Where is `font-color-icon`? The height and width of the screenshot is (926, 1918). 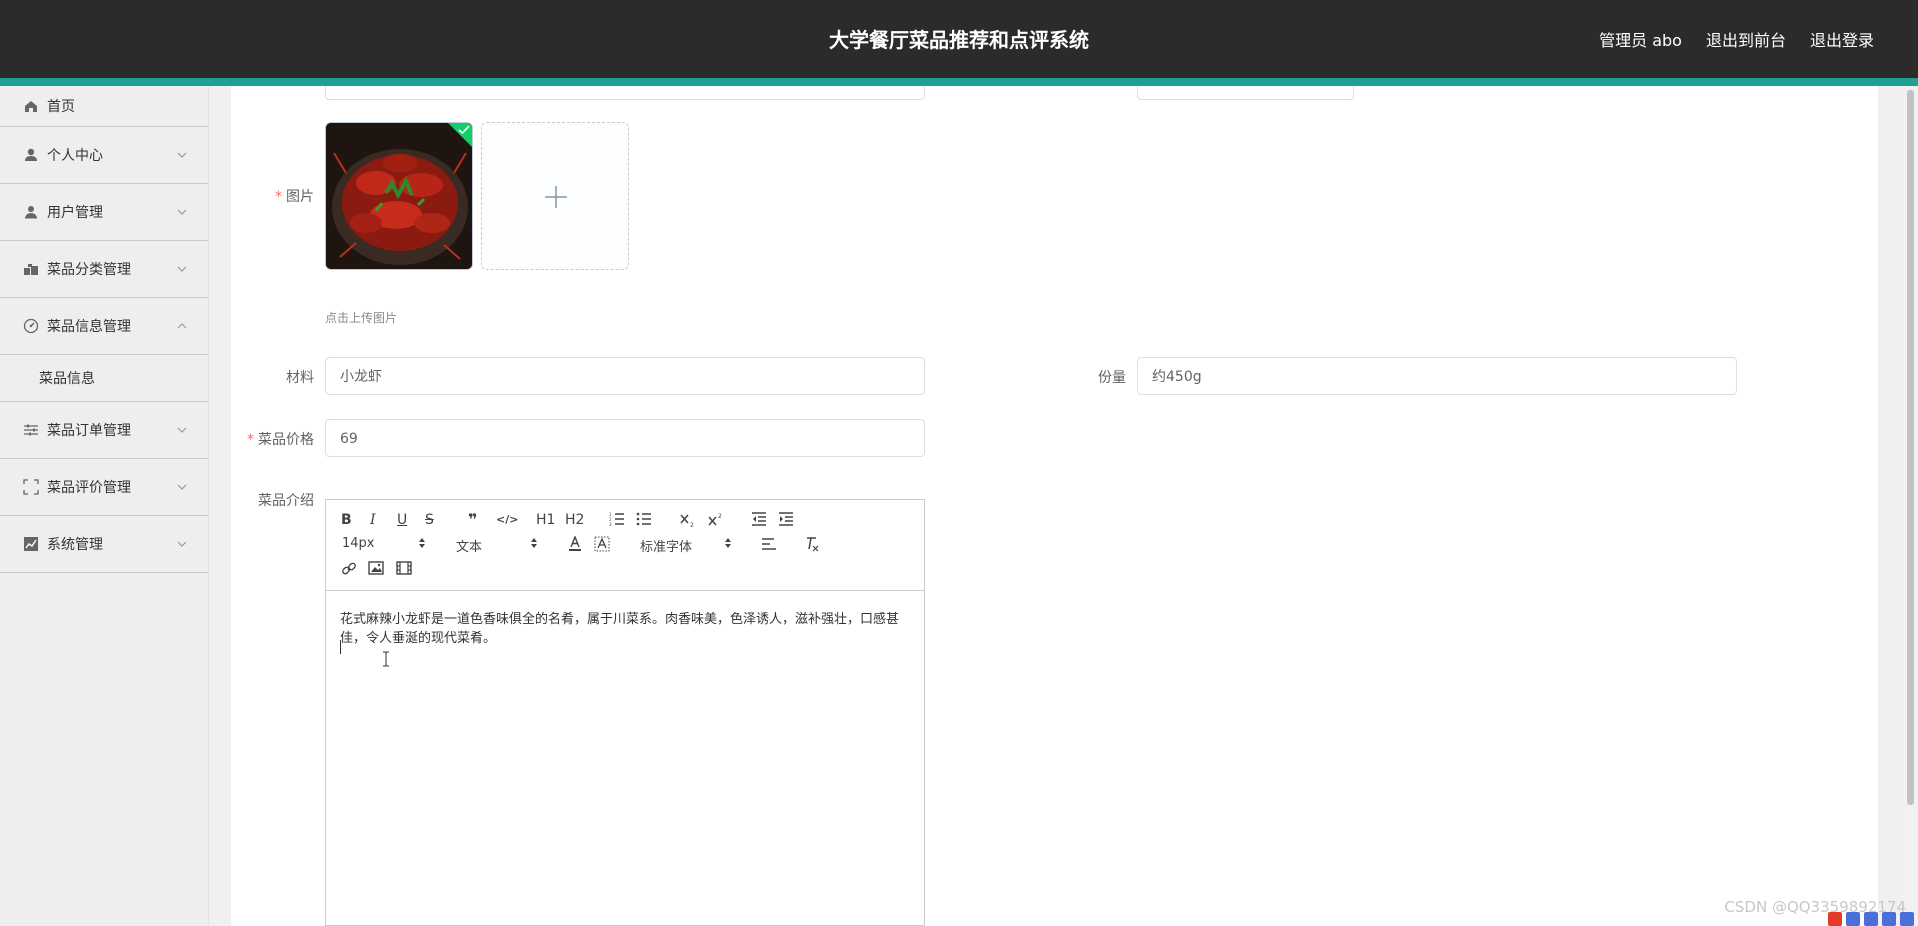 font-color-icon is located at coordinates (575, 544).